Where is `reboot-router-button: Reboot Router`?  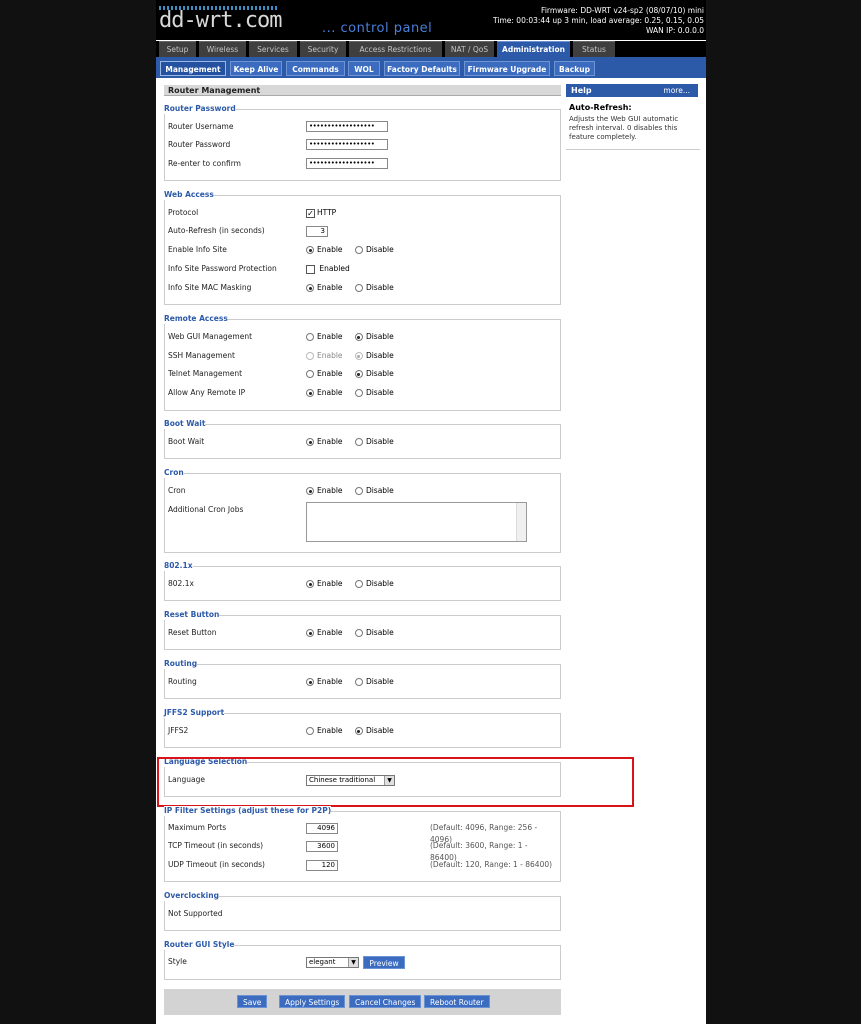
reboot-router-button: Reboot Router is located at coordinates (457, 1001).